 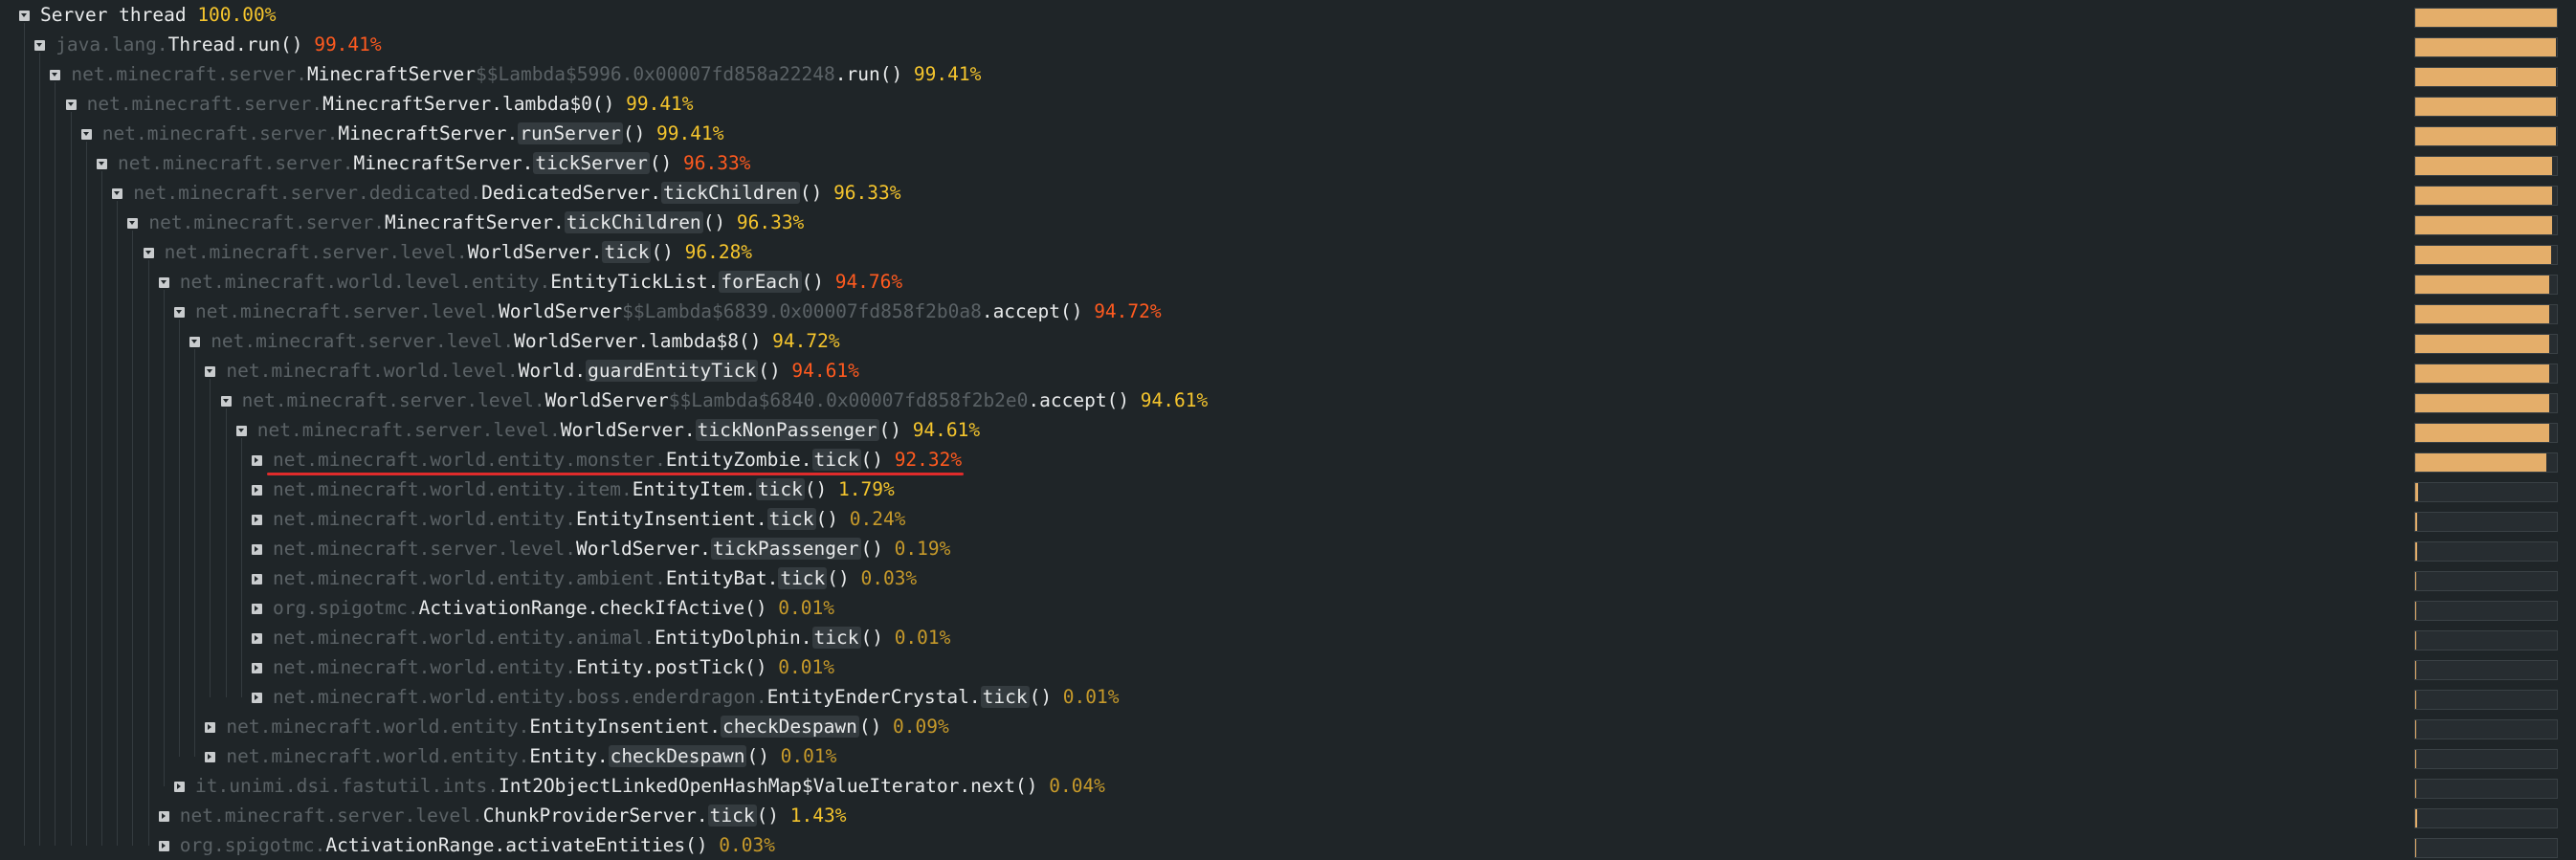 What do you see at coordinates (204, 104) in the screenshot?
I see `package-name: net.minecraft.server.` at bounding box center [204, 104].